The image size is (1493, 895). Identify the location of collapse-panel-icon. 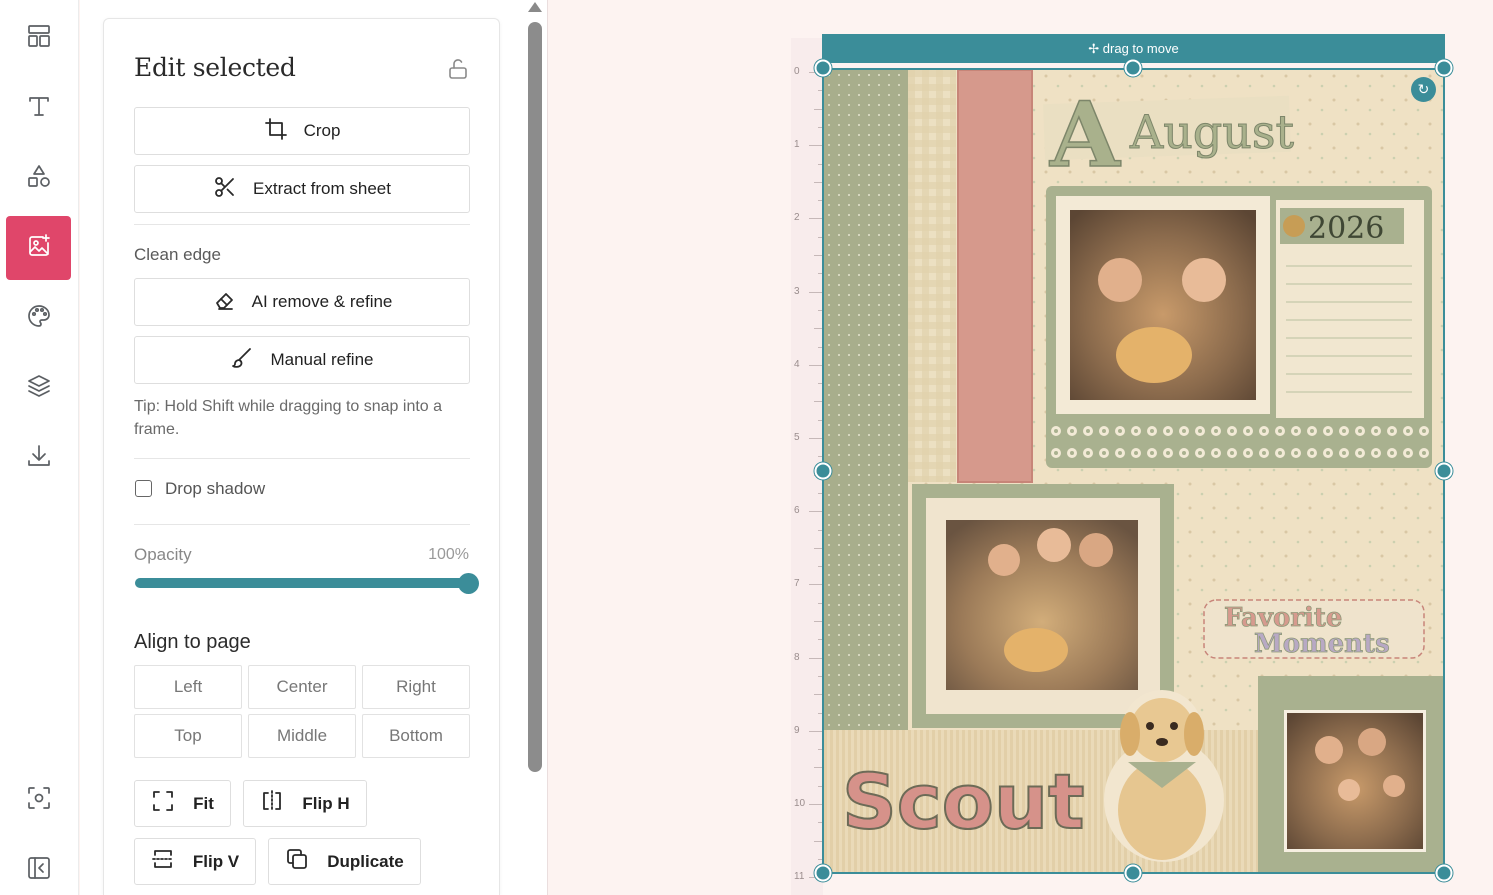
(39, 870).